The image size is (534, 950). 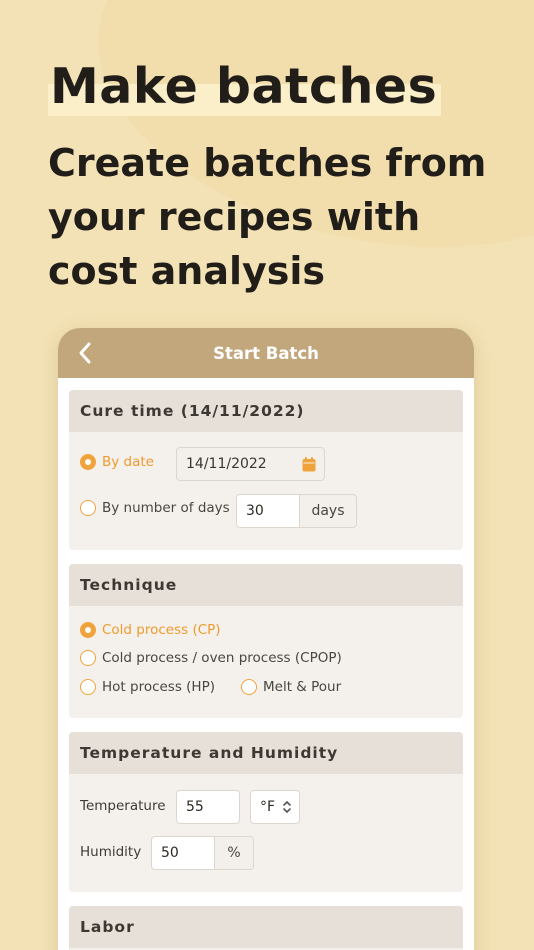 I want to click on temperature-unit-select: °F, so click(x=275, y=807).